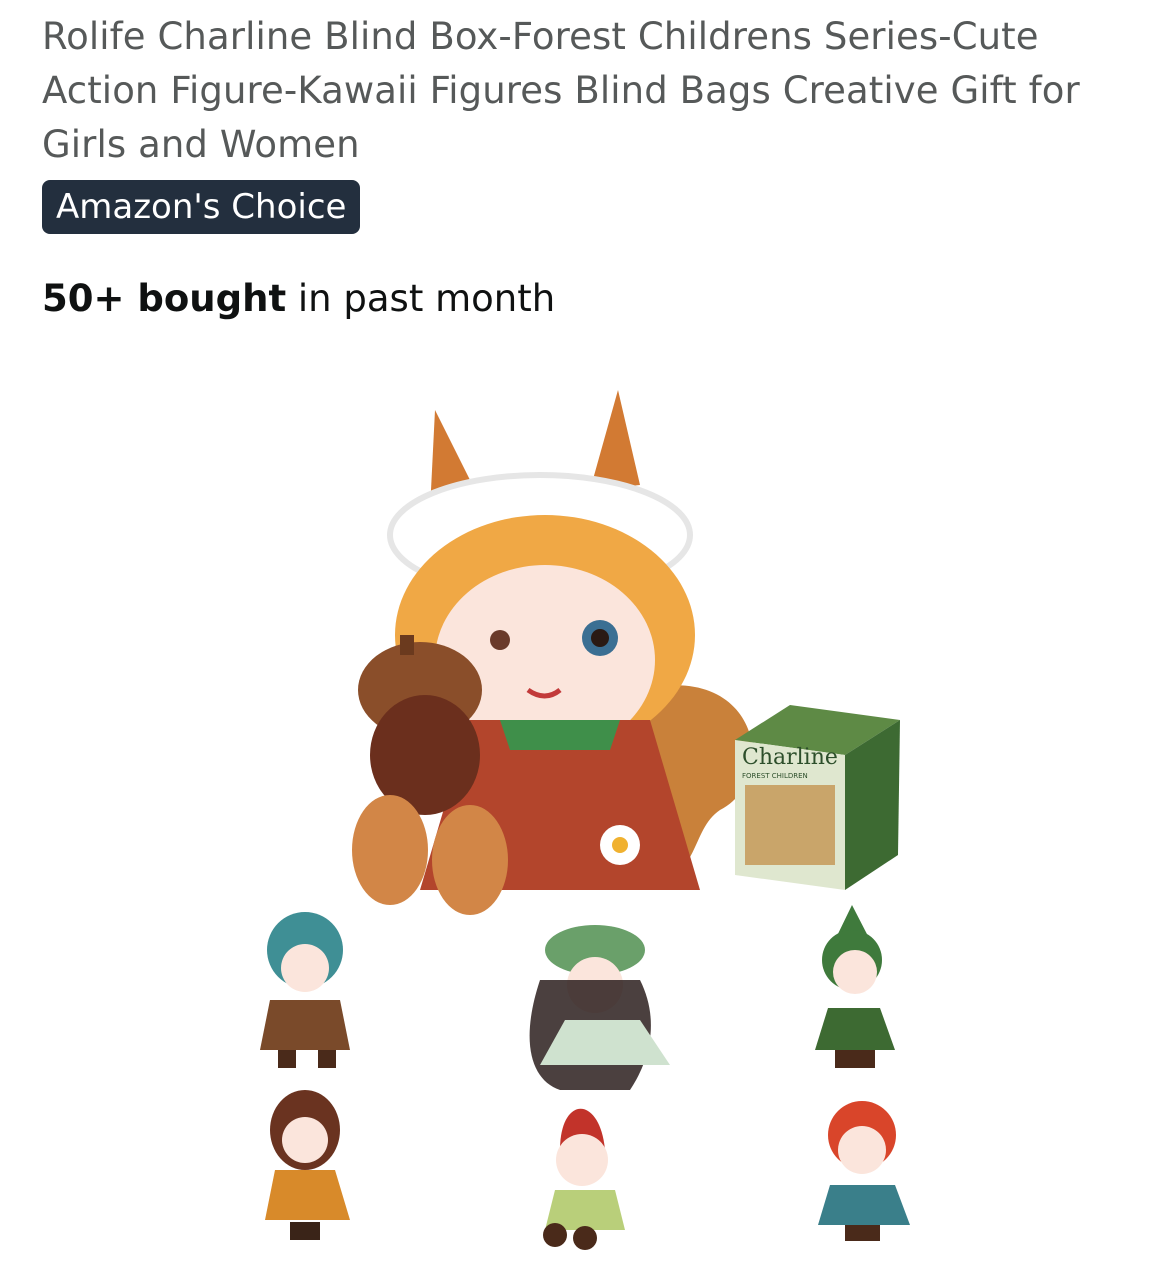 This screenshot has width=1170, height=1286. I want to click on figure-leaf-dress, so click(307, 1165).